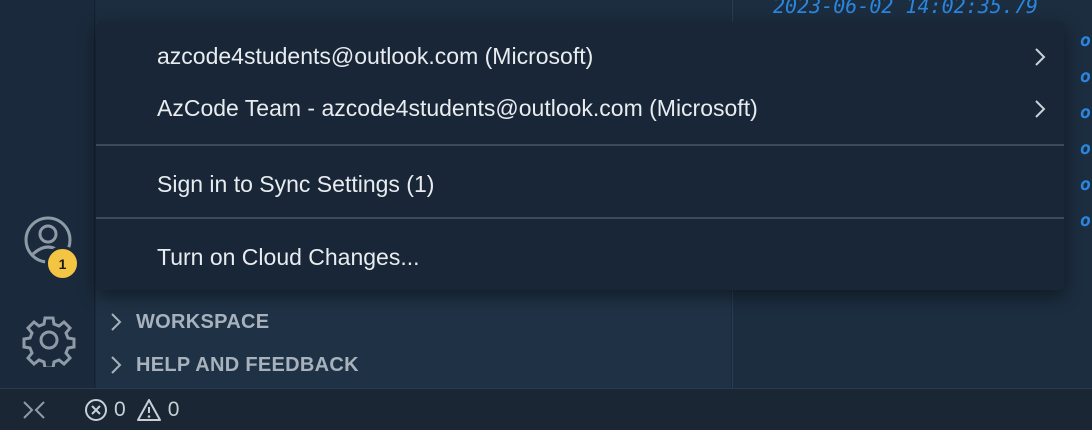  I want to click on menu-item-label: azcode4students@outlook.com (Microsoft), so click(375, 55).